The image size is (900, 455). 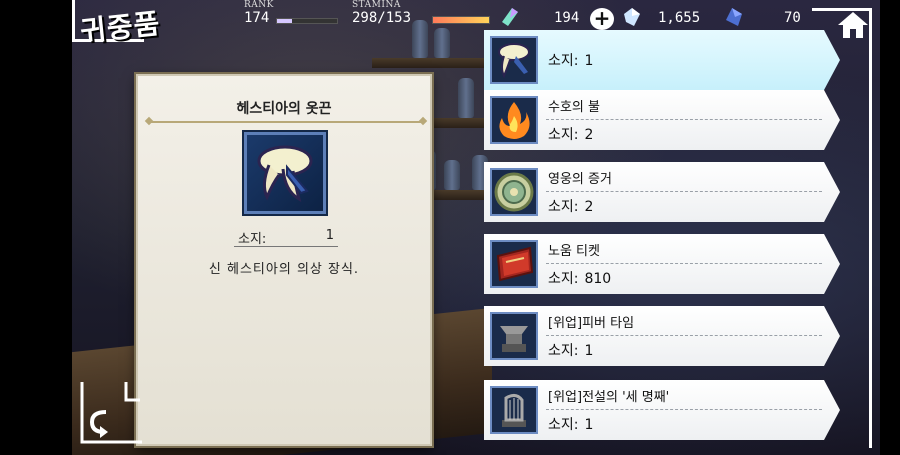 What do you see at coordinates (580, 179) in the screenshot?
I see `item-name: 영웅의 증거` at bounding box center [580, 179].